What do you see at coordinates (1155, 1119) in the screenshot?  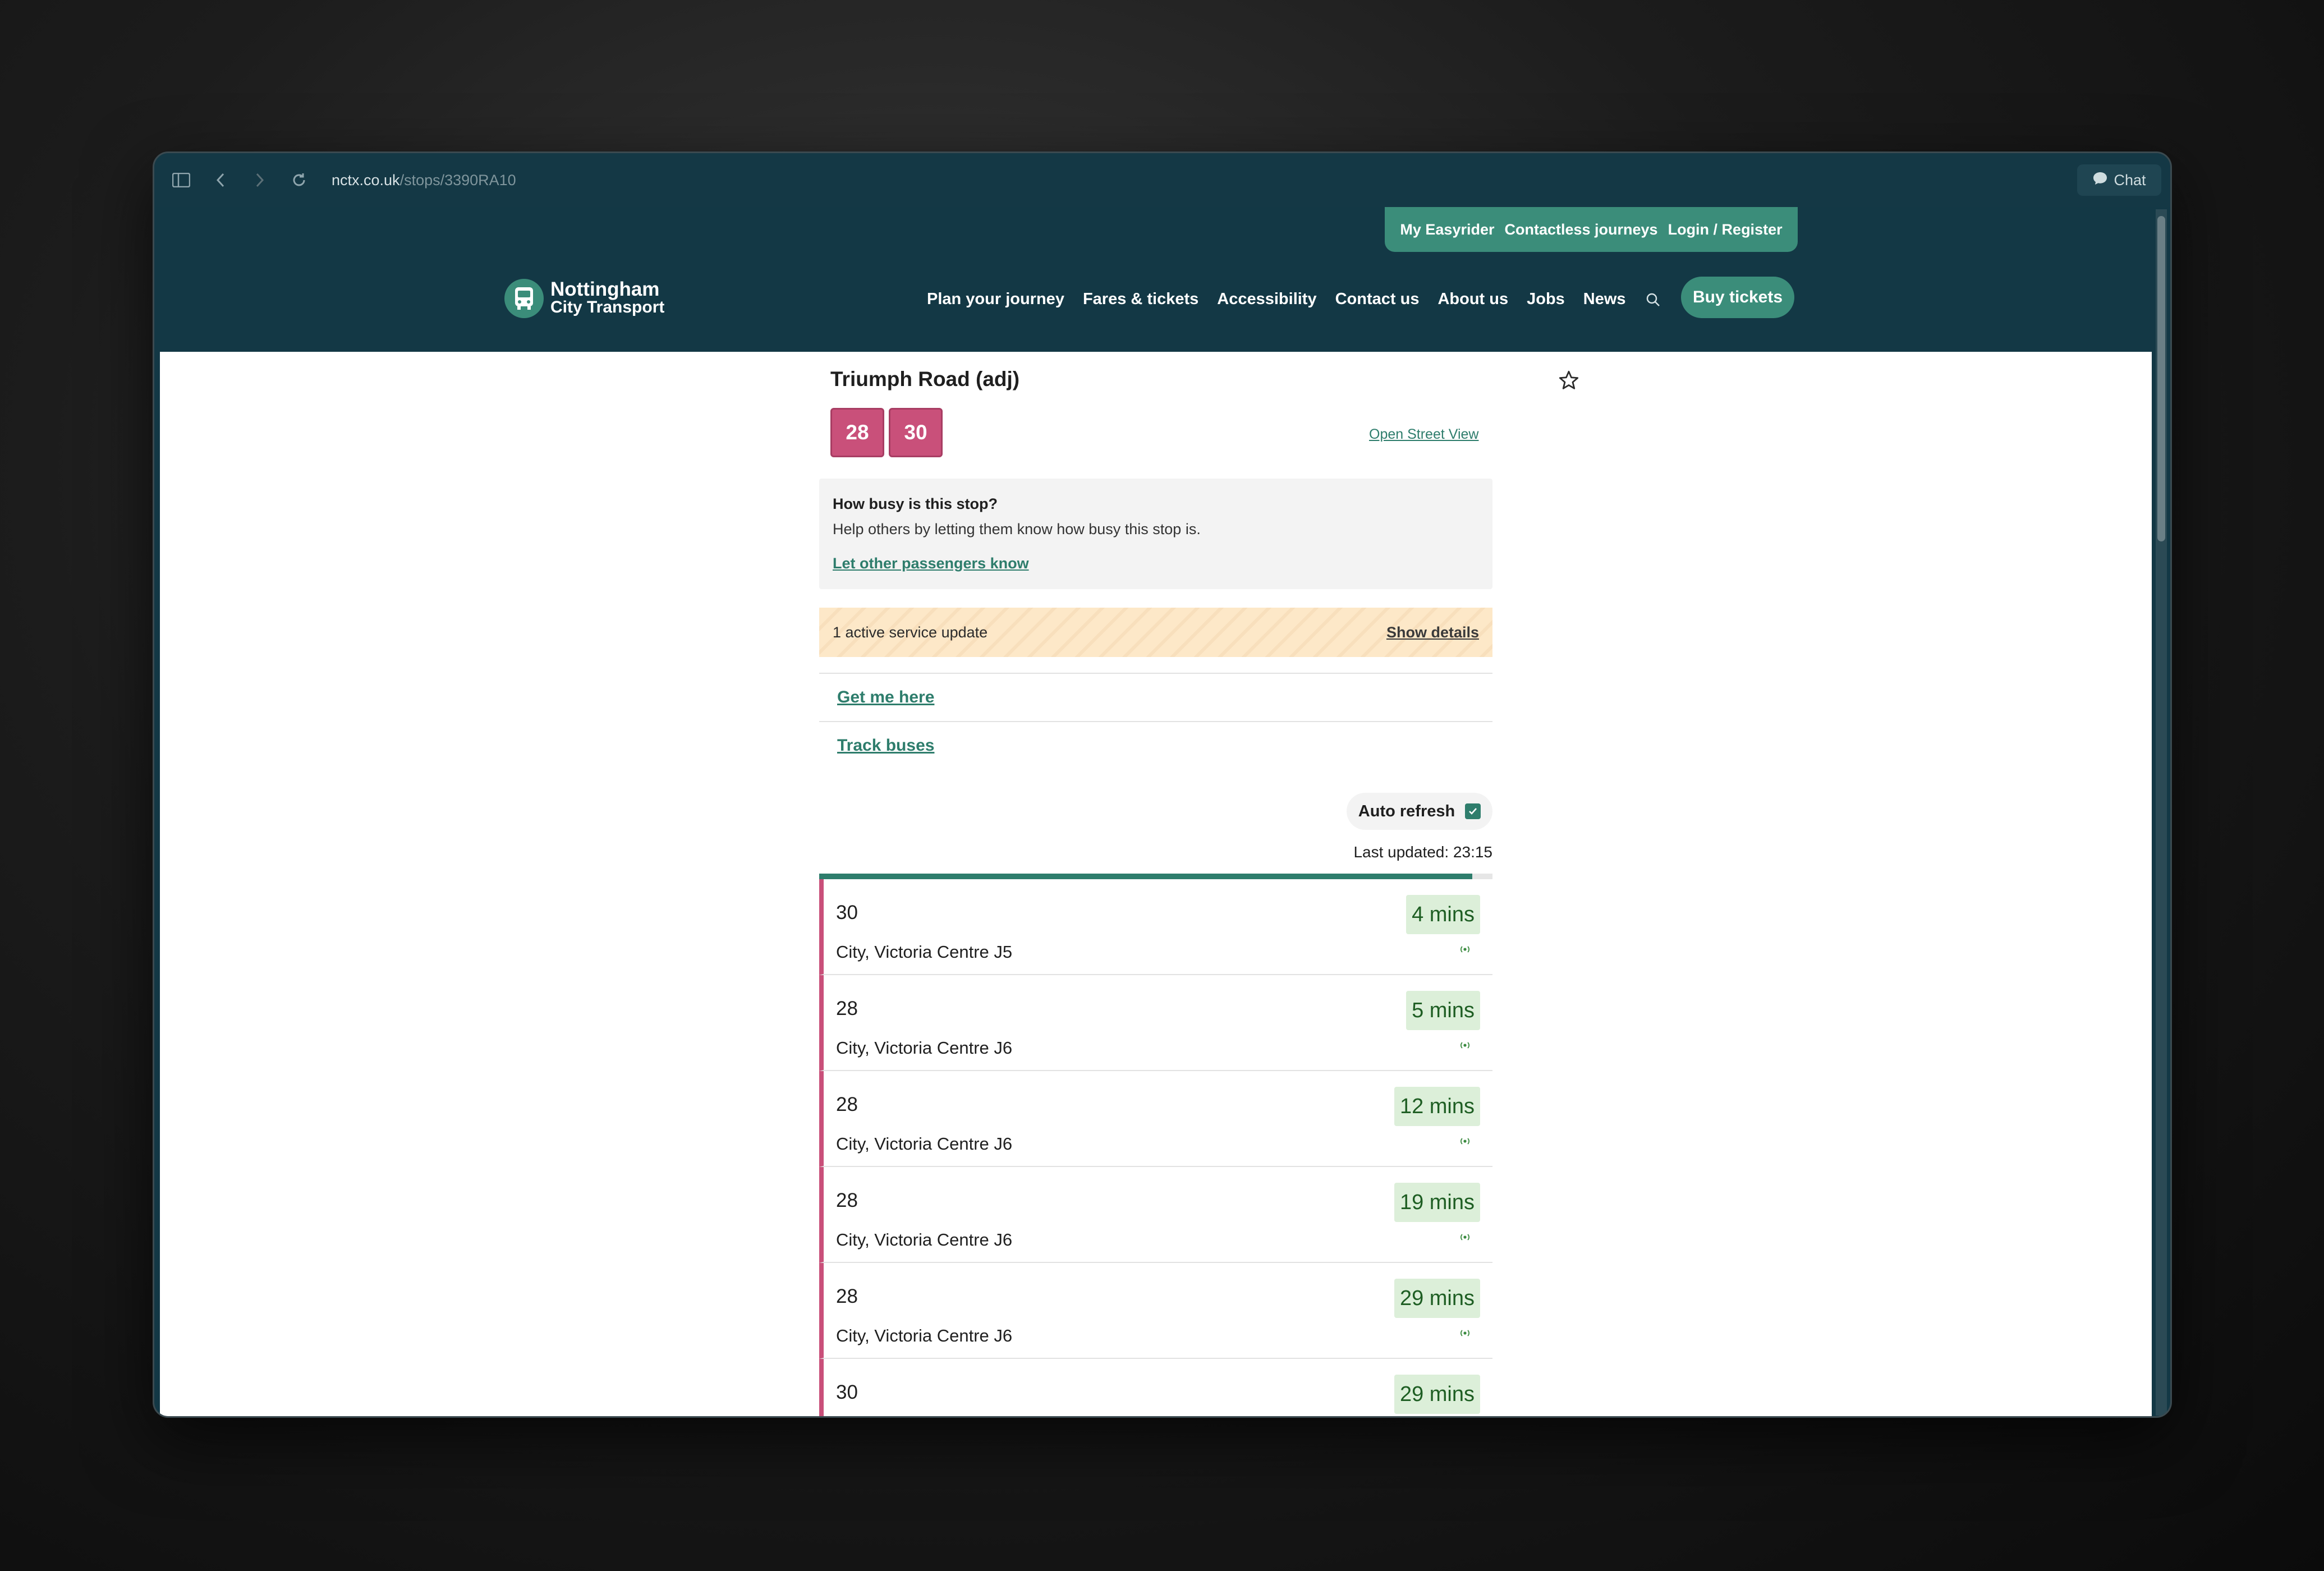 I see `departure-row: 28 City, Victoria Centre J6 12 mins` at bounding box center [1155, 1119].